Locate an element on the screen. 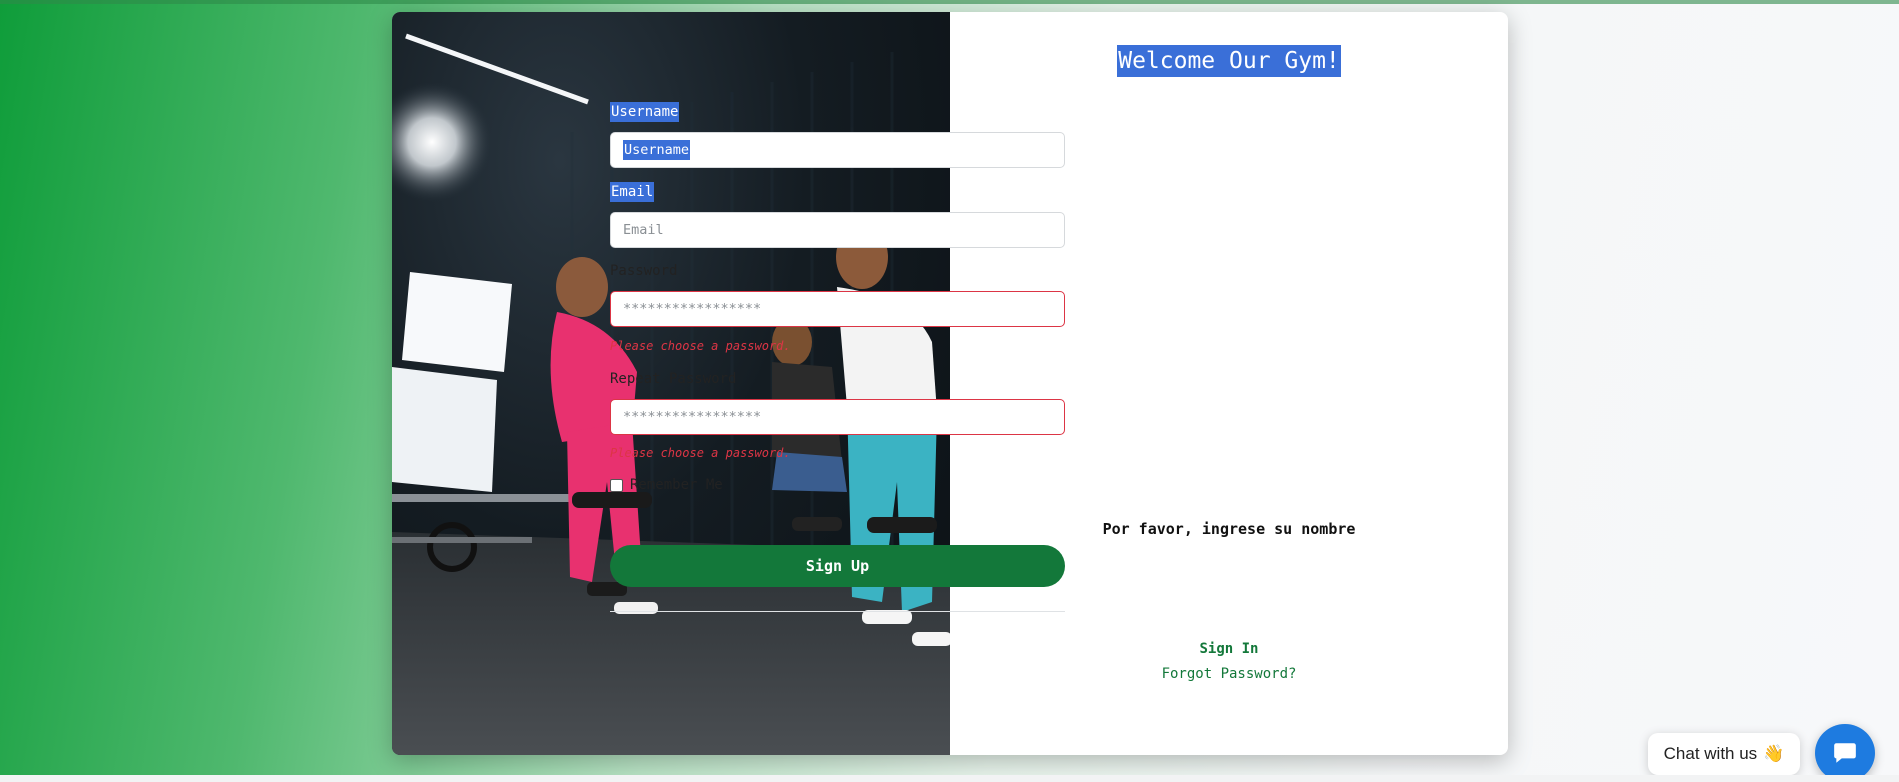 This screenshot has width=1899, height=782. email-placeholder: Email is located at coordinates (643, 230).